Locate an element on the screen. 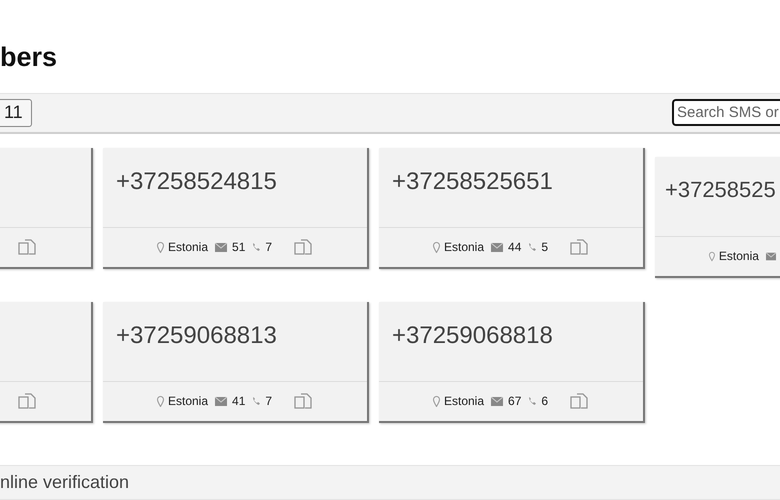 The width and height of the screenshot is (780, 500). call-count: 5 is located at coordinates (544, 247).